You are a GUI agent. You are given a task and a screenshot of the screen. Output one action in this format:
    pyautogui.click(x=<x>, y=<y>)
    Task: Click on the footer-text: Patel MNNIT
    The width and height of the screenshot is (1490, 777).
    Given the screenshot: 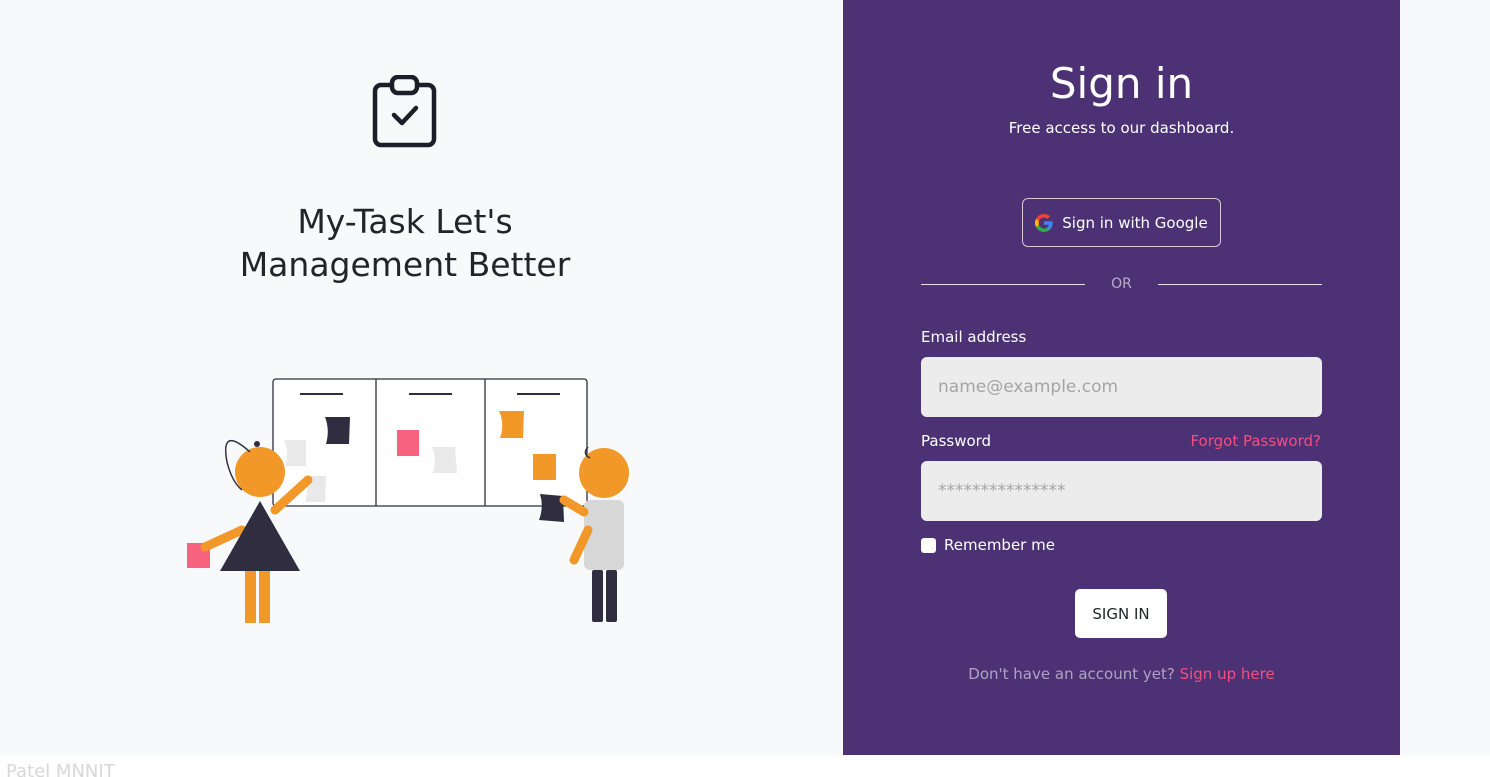 What is the action you would take?
    pyautogui.click(x=60, y=769)
    